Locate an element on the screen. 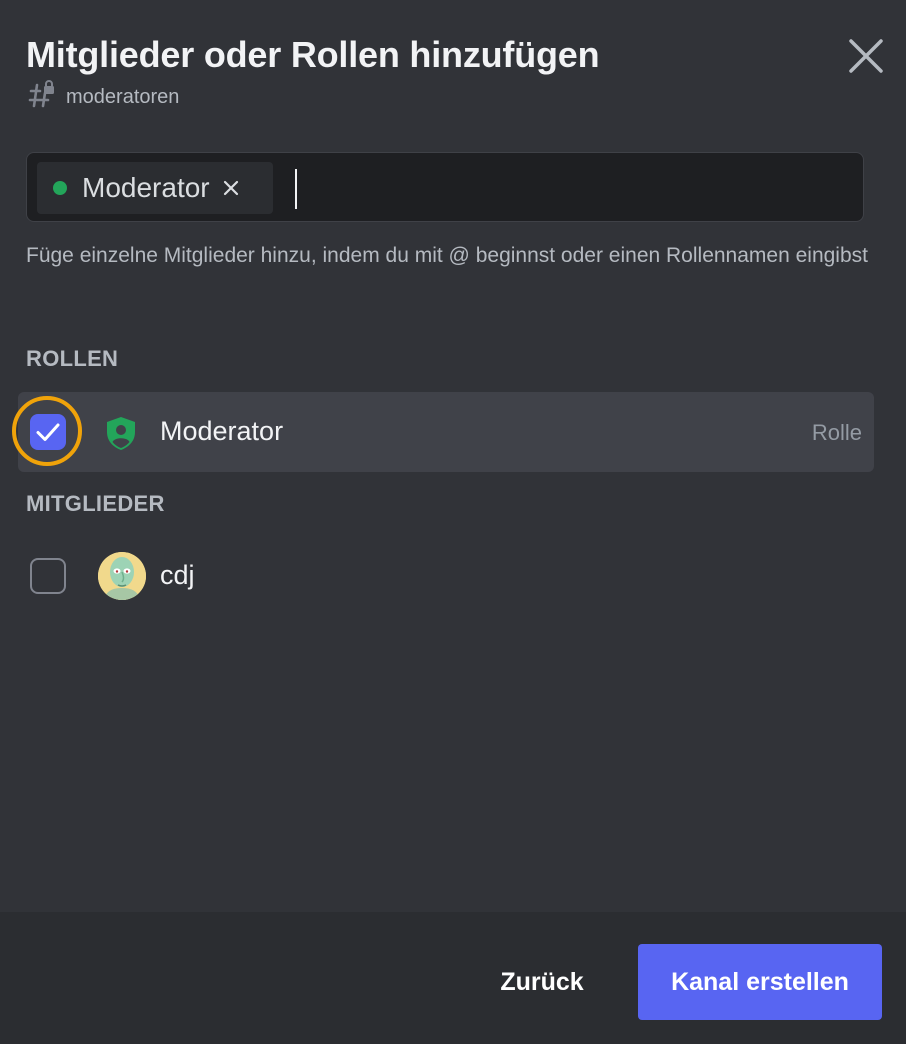  chip-remove-button is located at coordinates (231, 188).